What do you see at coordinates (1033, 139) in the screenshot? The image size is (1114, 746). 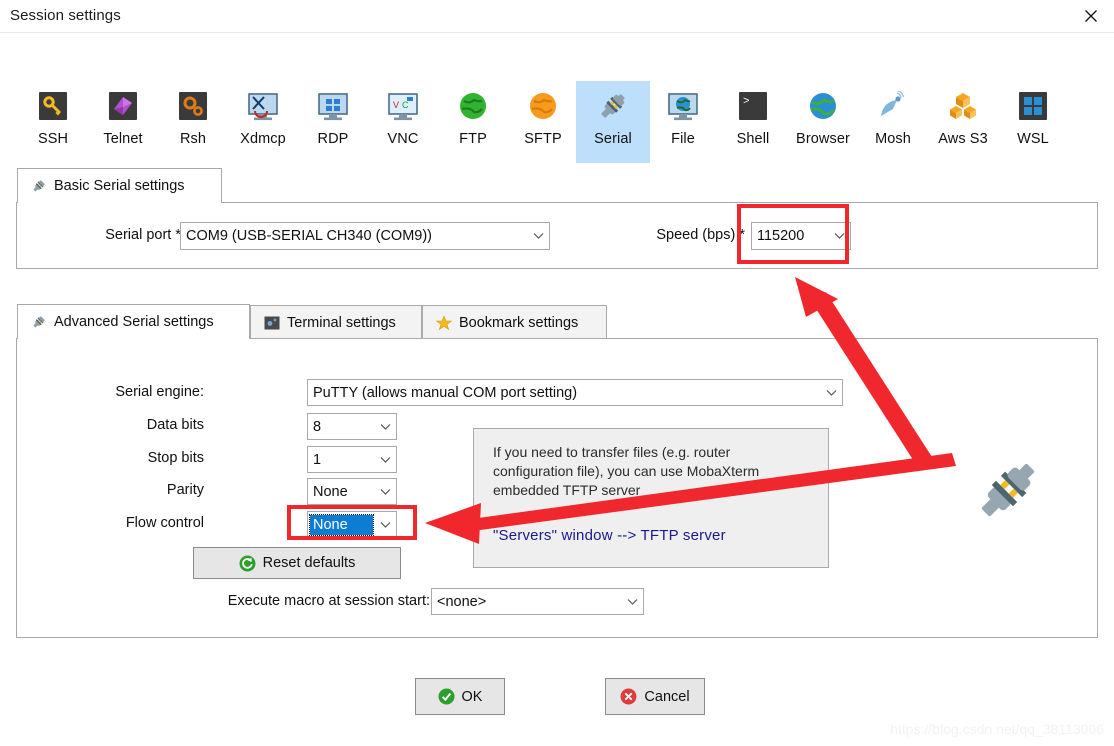 I see `session-type-label: WSL` at bounding box center [1033, 139].